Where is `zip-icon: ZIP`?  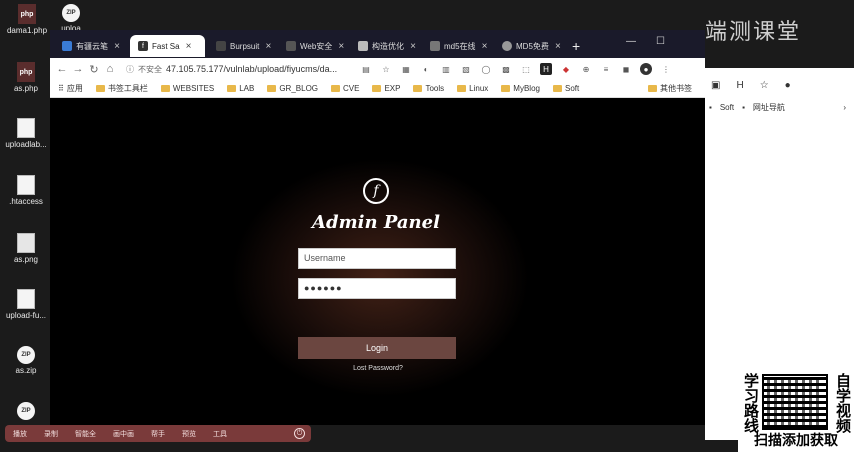
zip-icon: ZIP is located at coordinates (26, 411).